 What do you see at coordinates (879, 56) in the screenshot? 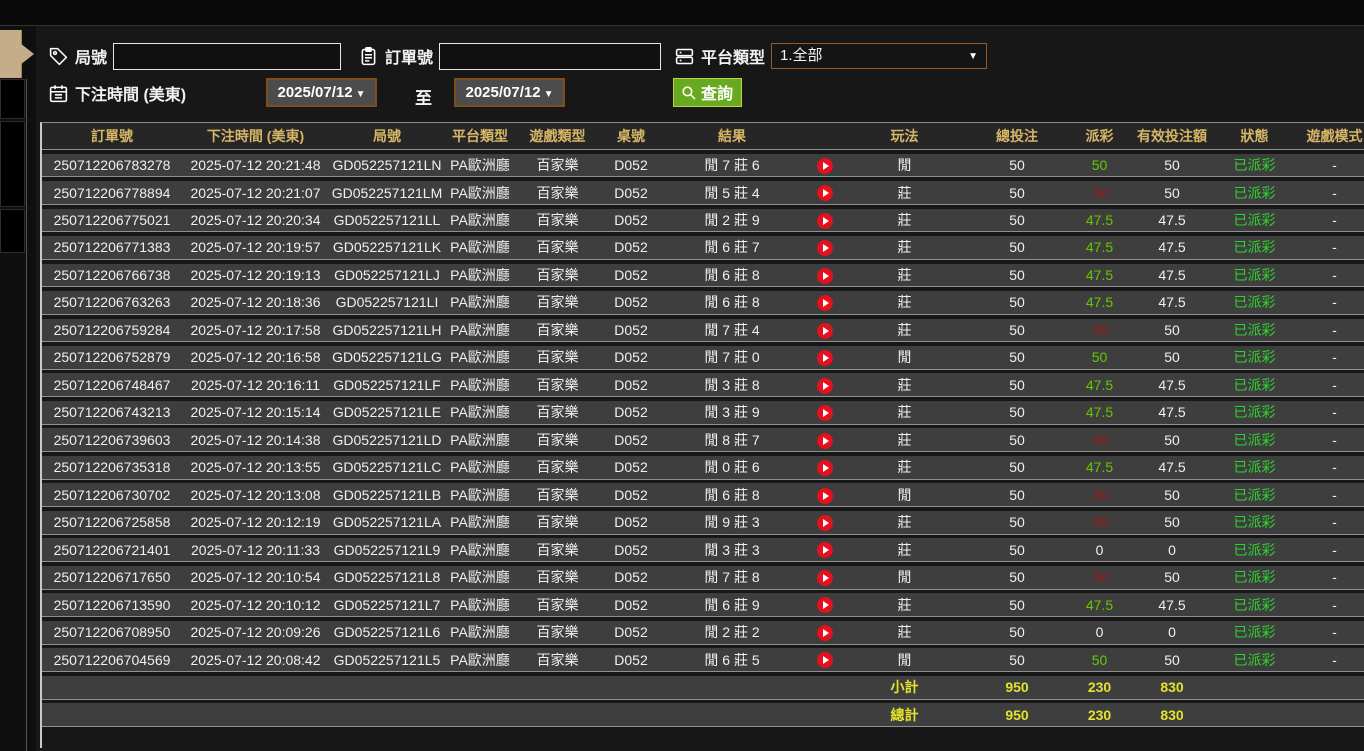
I see `platform-type-select: 1.全部 ▼` at bounding box center [879, 56].